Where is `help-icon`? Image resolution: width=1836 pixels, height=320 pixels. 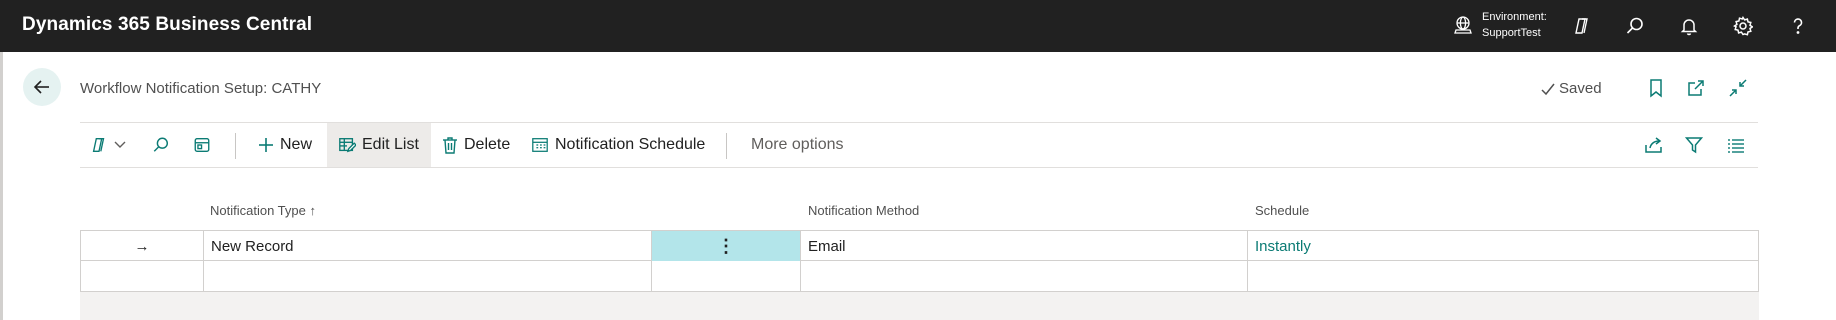
help-icon is located at coordinates (1798, 26).